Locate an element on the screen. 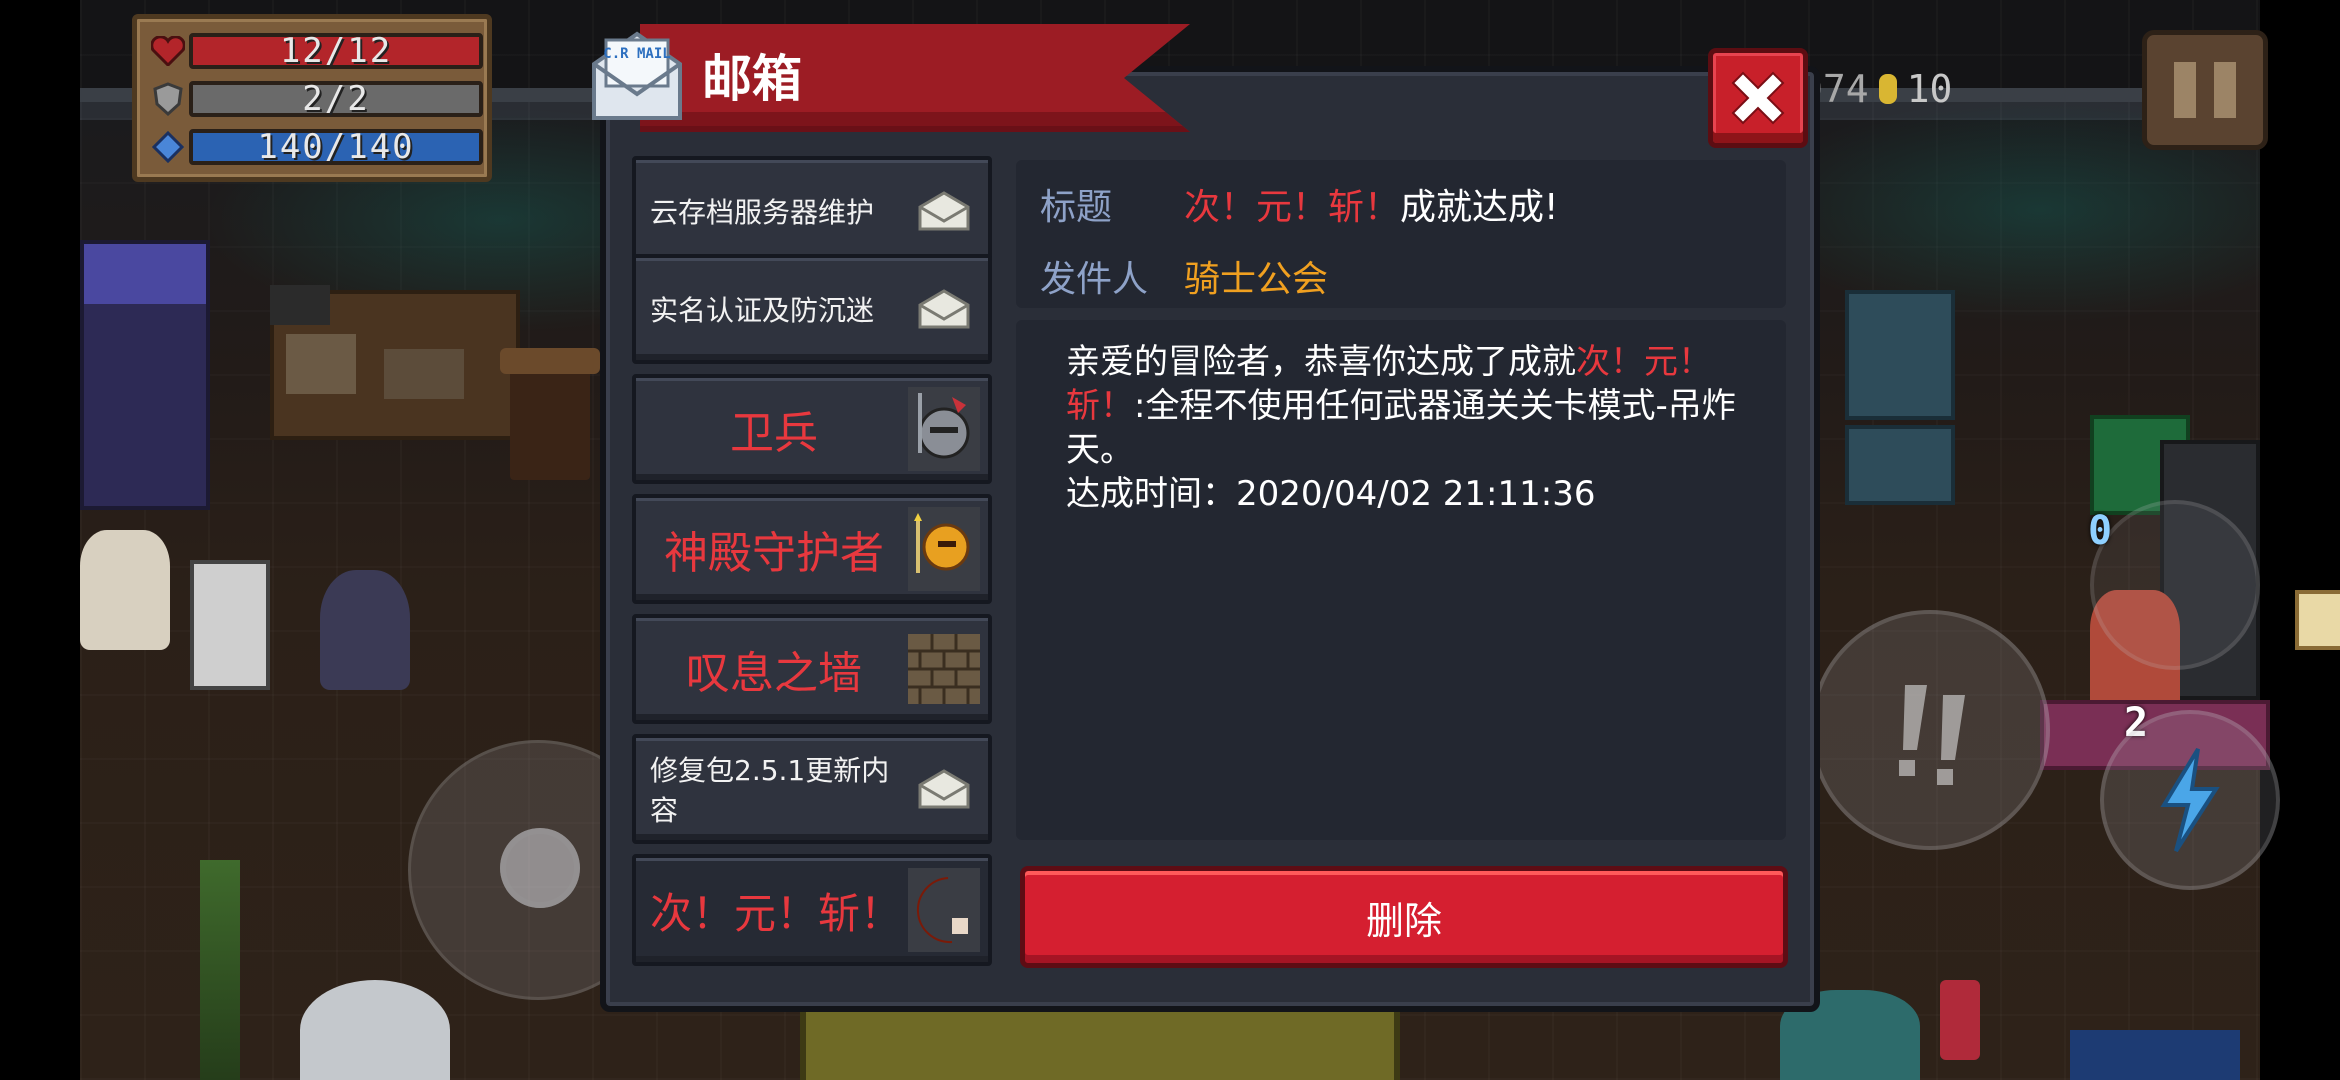  cowboy-npc is located at coordinates (550, 414).